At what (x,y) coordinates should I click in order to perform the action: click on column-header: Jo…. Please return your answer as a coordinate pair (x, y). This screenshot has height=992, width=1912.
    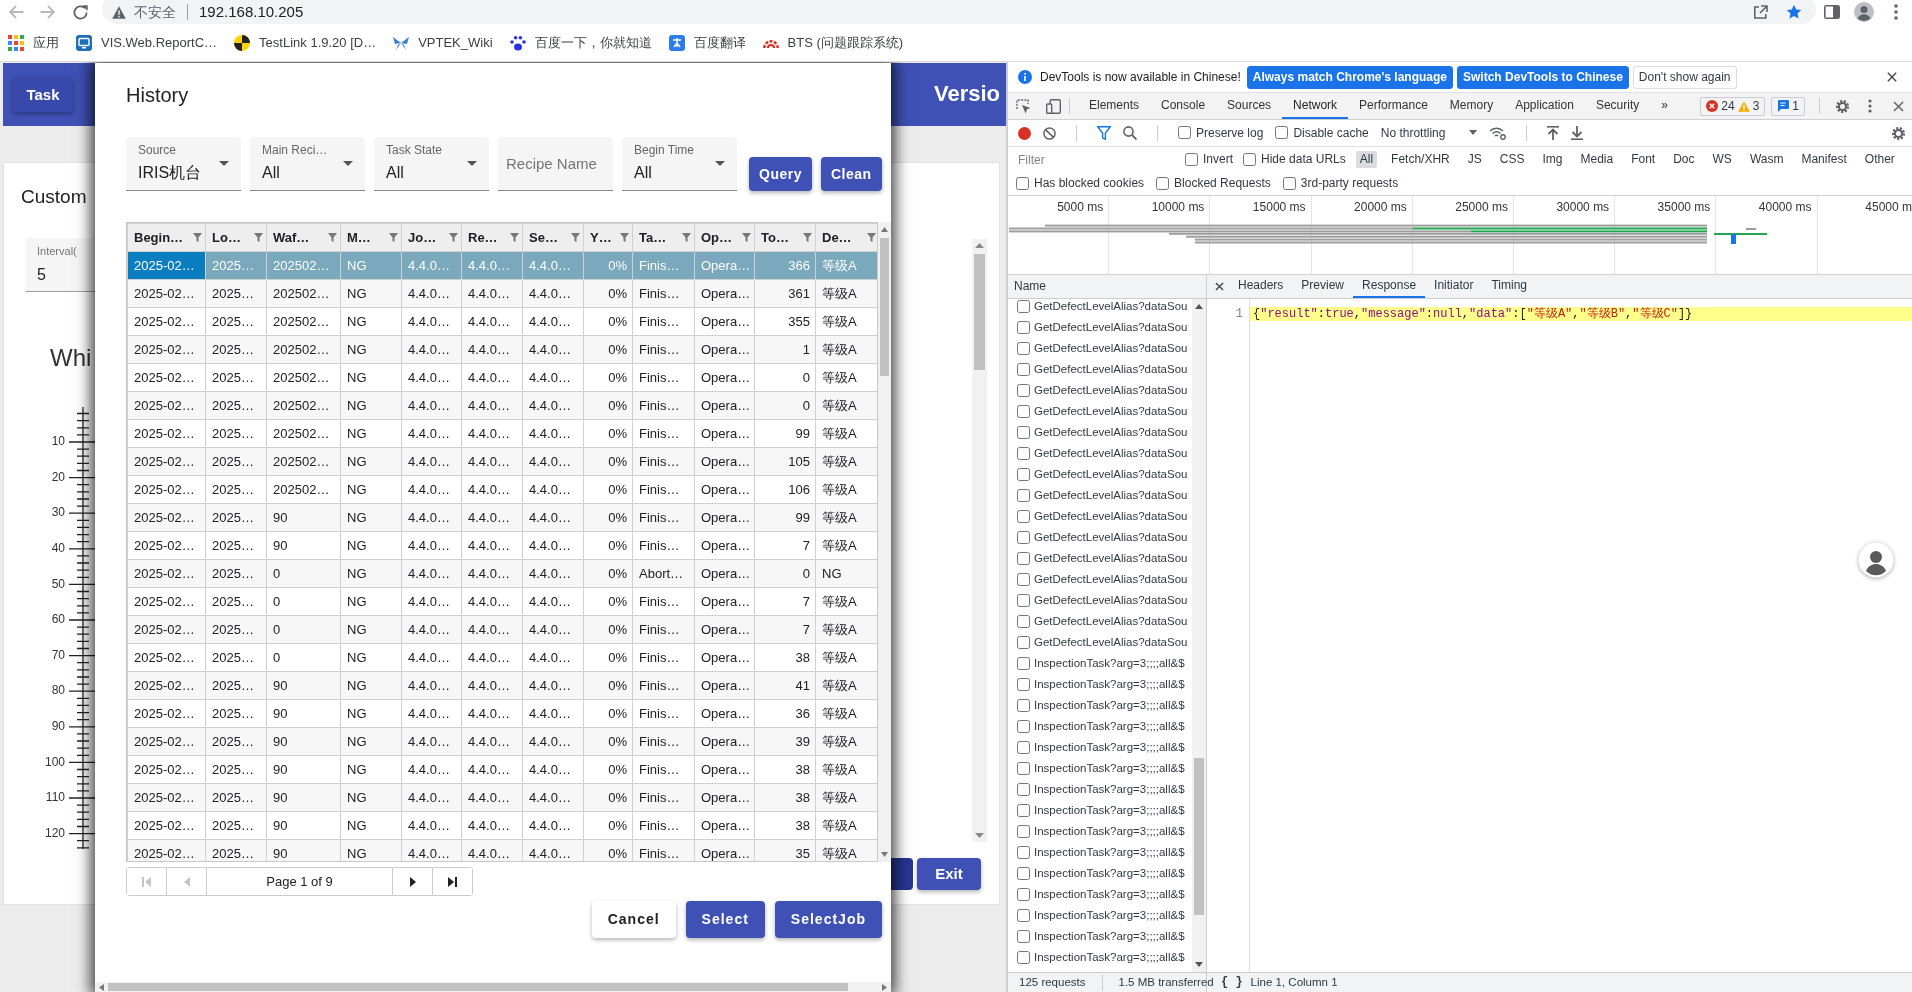
    Looking at the image, I should click on (431, 237).